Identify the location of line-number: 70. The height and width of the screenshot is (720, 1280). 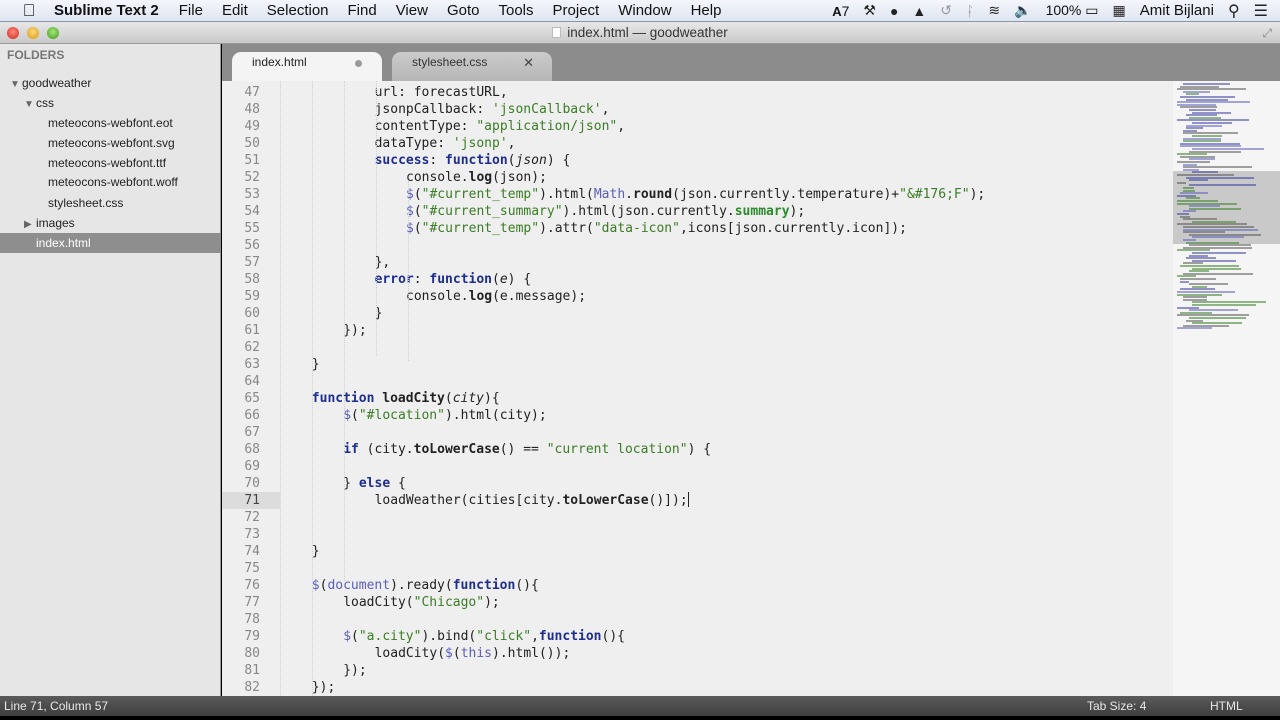
(252, 483).